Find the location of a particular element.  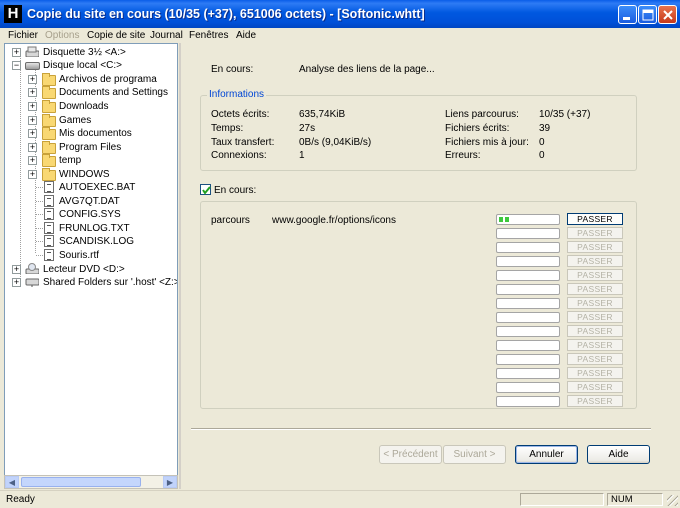

tree-item-file: SCANDISK.LOG is located at coordinates (91, 241).